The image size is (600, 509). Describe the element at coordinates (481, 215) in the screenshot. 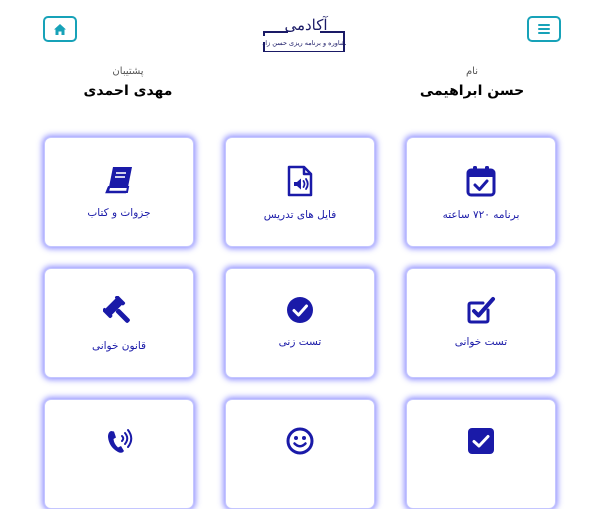

I see `card-label: برنامه ۷۲۰ ساعته` at that location.